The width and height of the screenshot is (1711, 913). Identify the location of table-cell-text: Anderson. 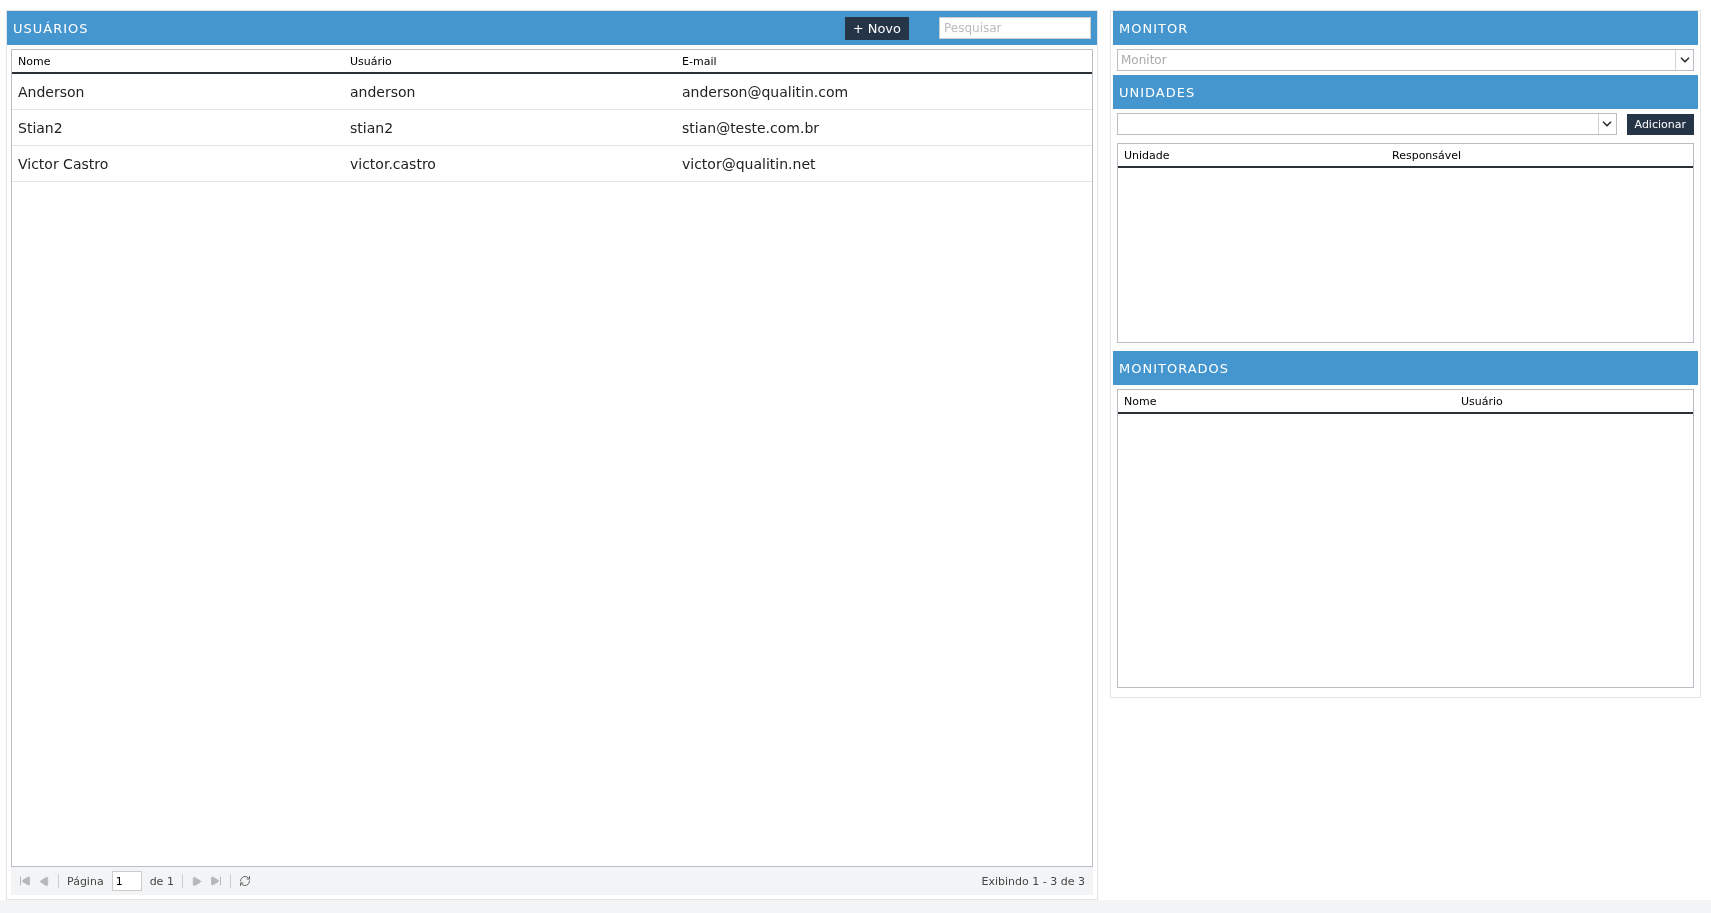
(52, 91).